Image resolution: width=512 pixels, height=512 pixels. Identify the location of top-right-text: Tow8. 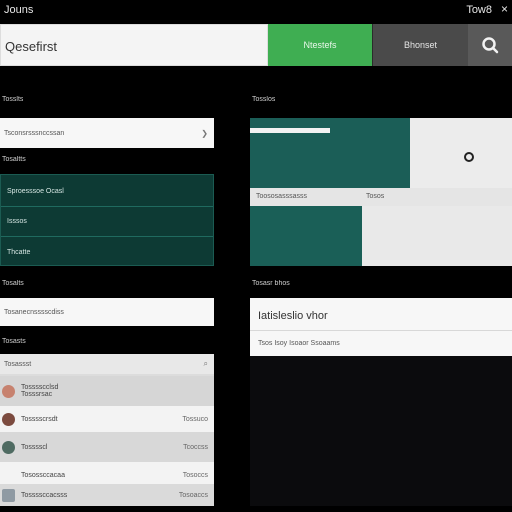
(479, 10).